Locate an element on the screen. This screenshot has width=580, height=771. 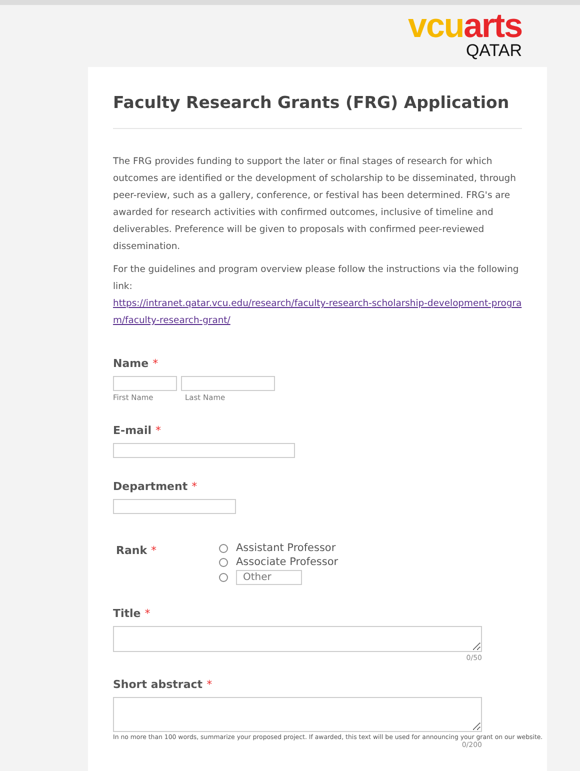
intro-paragraph: The FRG provides funding to support the later or final stages of research for which outcomes are identified or the development of scholarship to be disseminated, through peer-review, such as a gallery, conference, or festival has been determined. FRG's are awarded for research activities with confirmed outcomes, inclusive of timeline and deliverables. Preference will be given to proposals with confirmed peer-reviewed dissemination. is located at coordinates (315, 204).